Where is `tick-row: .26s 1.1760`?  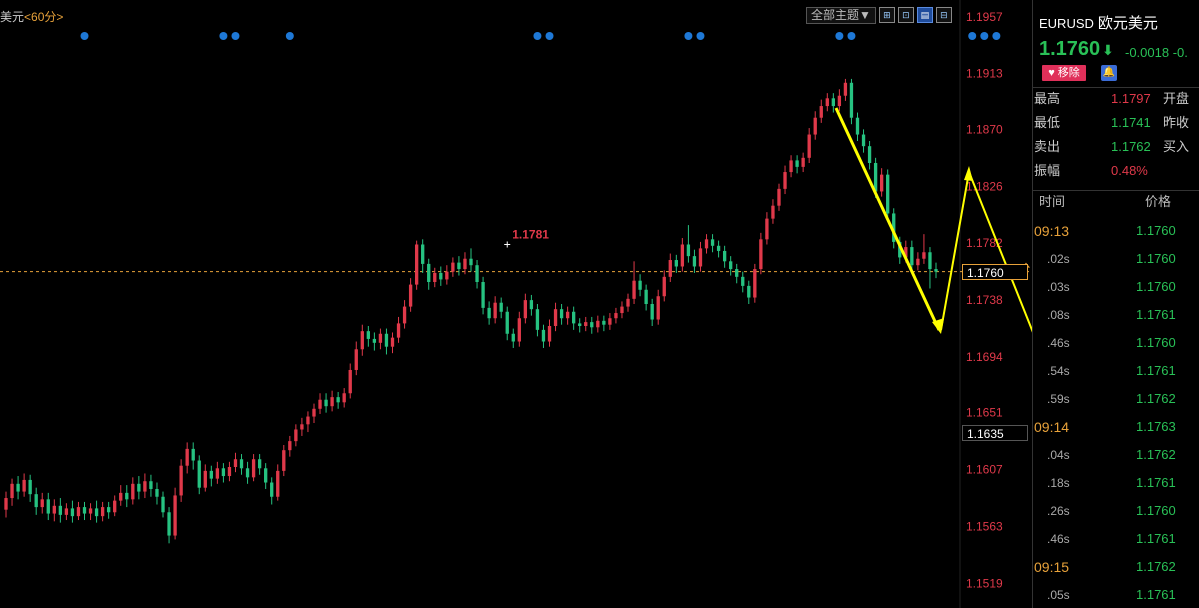 tick-row: .26s 1.1760 is located at coordinates (1116, 511).